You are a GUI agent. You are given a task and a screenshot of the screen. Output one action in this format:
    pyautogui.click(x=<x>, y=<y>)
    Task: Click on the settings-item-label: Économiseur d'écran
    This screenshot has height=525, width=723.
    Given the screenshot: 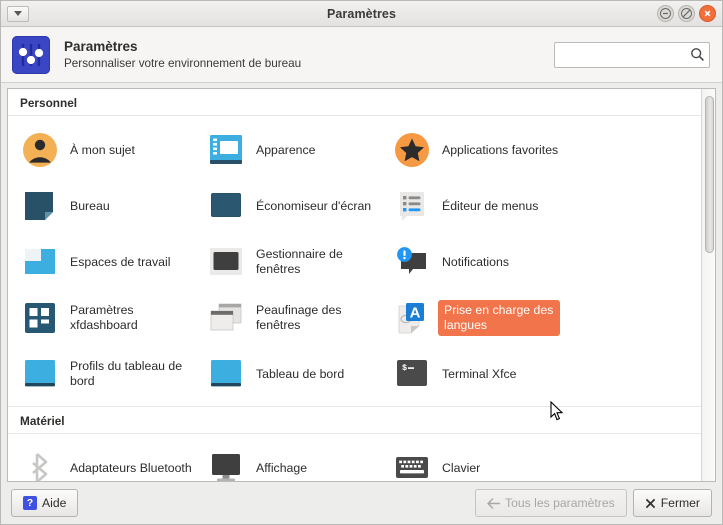 What is the action you would take?
    pyautogui.click(x=314, y=205)
    